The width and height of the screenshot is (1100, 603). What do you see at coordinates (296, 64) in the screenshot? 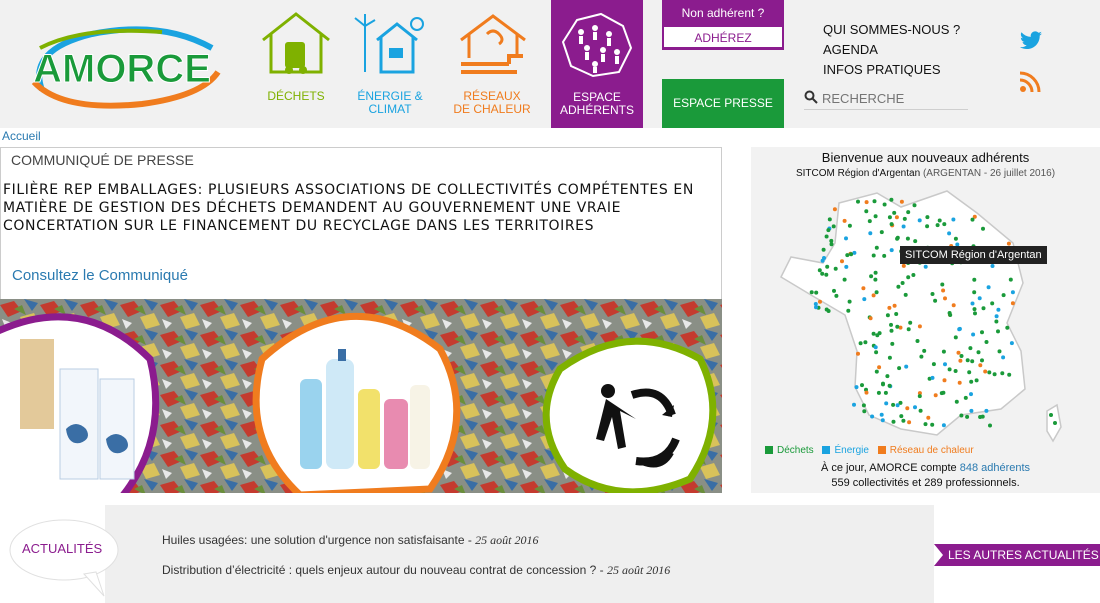
I see `nav-dechets: Déchets` at bounding box center [296, 64].